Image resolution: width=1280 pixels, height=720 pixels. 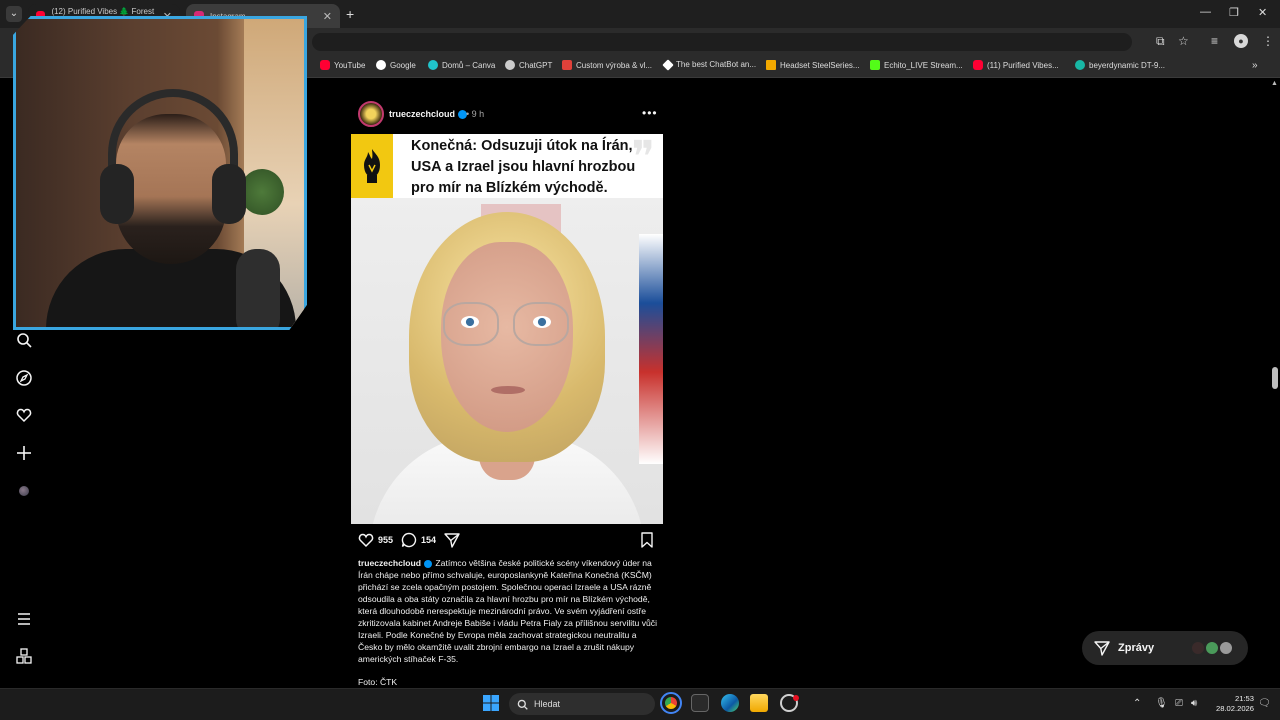 What do you see at coordinates (350, 14) in the screenshot?
I see `new-tab-button: +` at bounding box center [350, 14].